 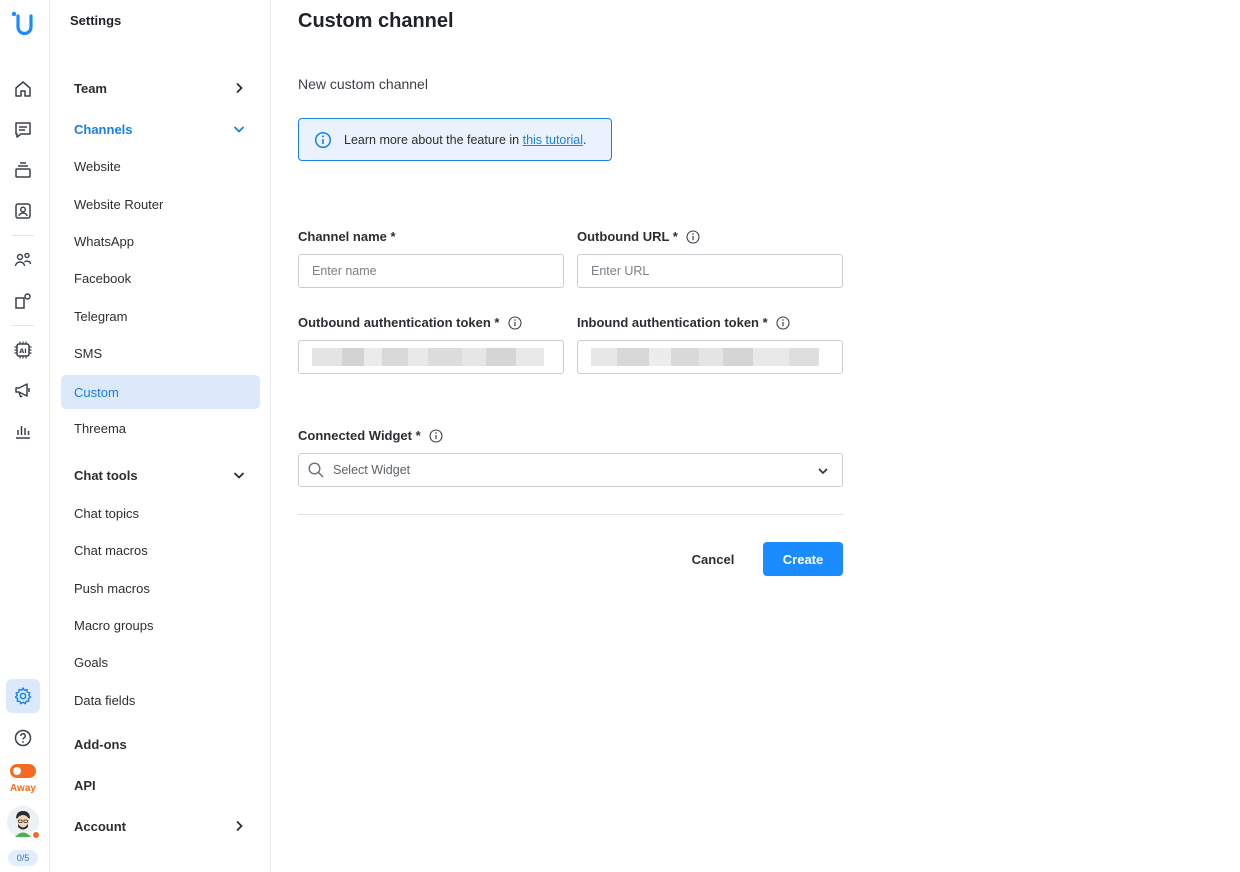 What do you see at coordinates (23, 89) in the screenshot?
I see `home-icon` at bounding box center [23, 89].